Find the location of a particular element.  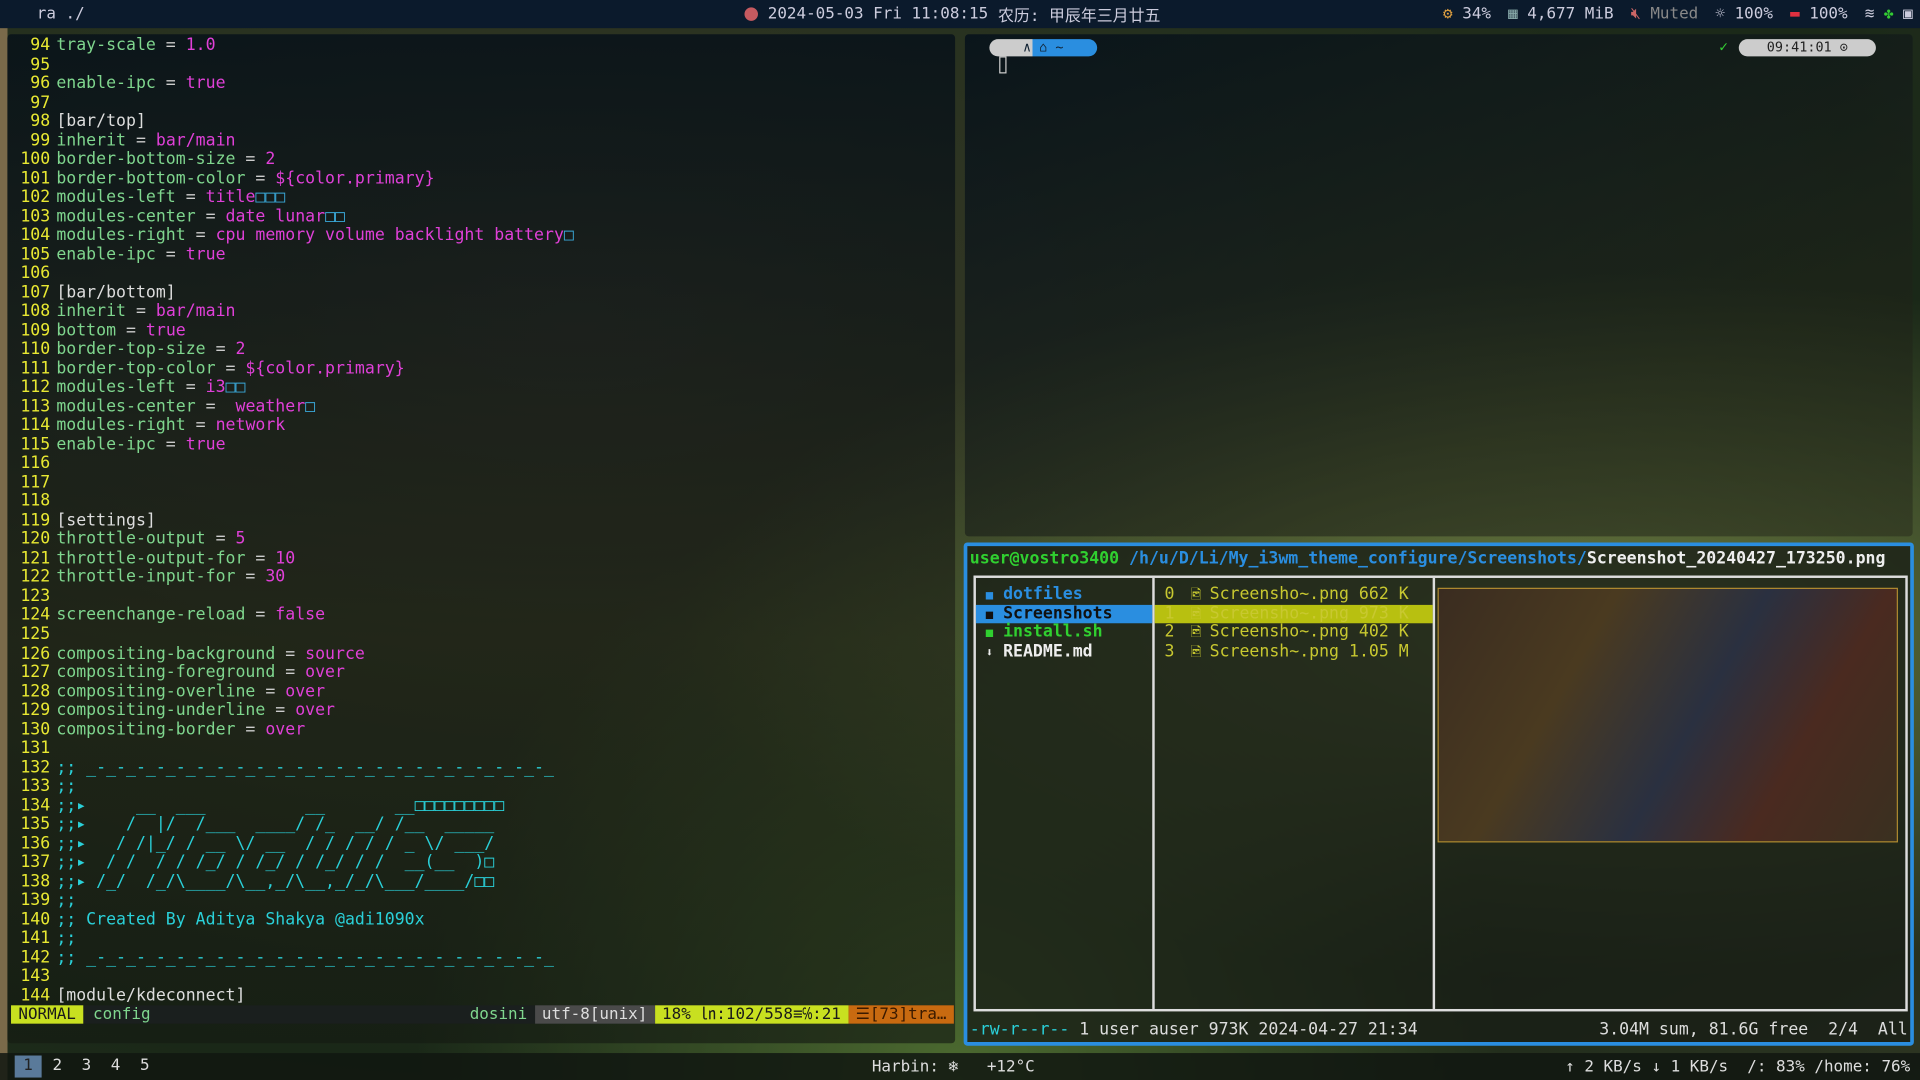

code-line: 134 ;;▸ __ ___ __ __□□□□□□□□□ is located at coordinates (293, 806).